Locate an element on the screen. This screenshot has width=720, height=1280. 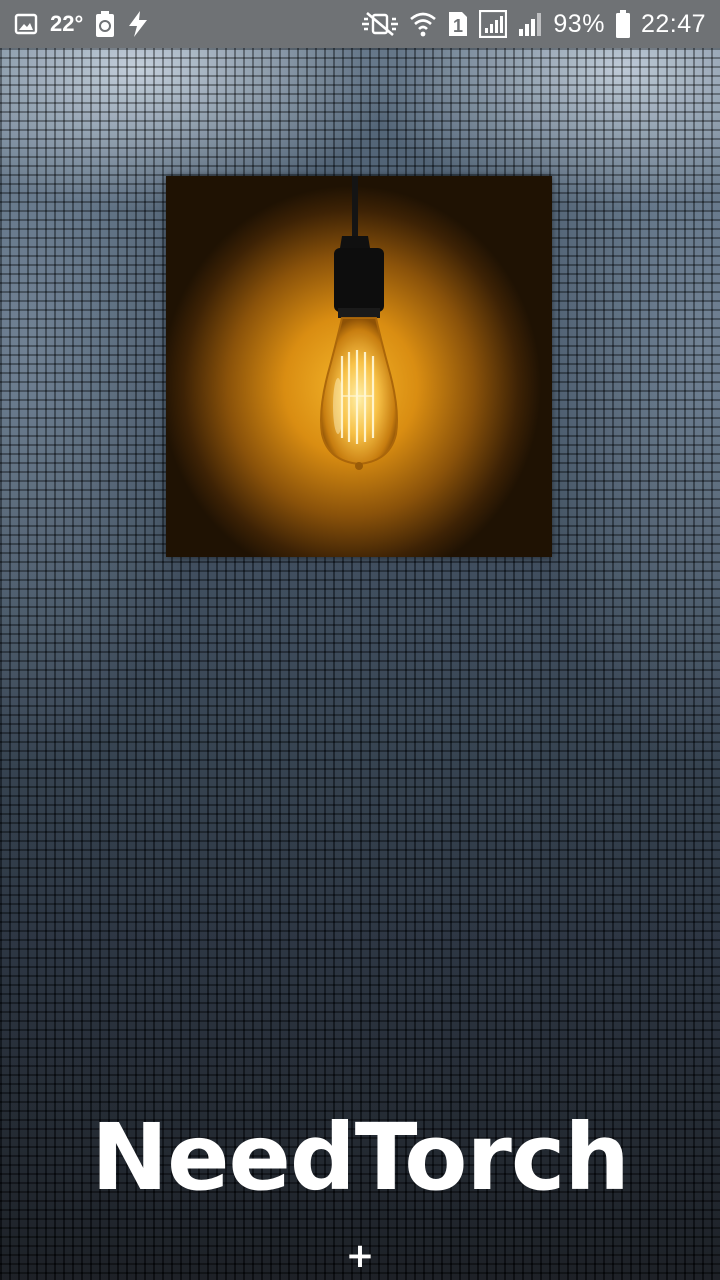
svg-text: 1 is located at coordinates (458, 26).